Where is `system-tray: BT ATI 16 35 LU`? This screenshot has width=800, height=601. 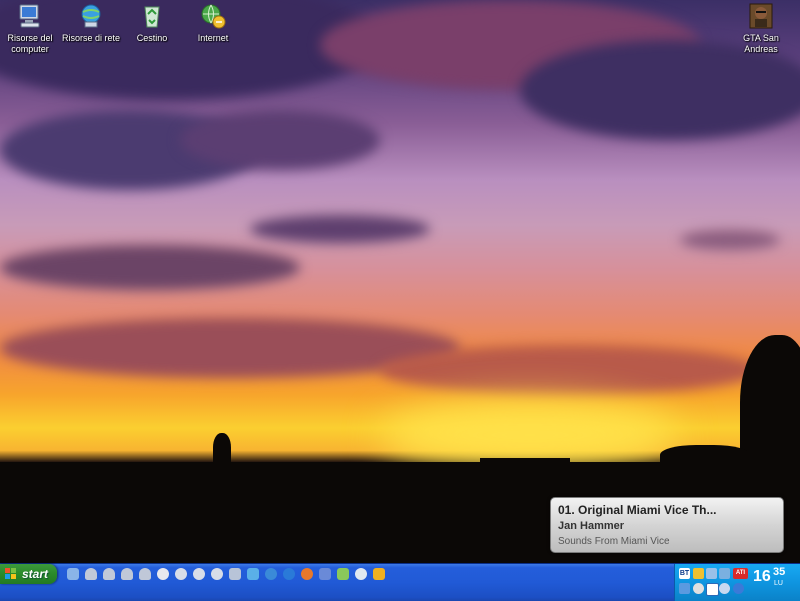 system-tray: BT ATI 16 35 LU is located at coordinates (737, 582).